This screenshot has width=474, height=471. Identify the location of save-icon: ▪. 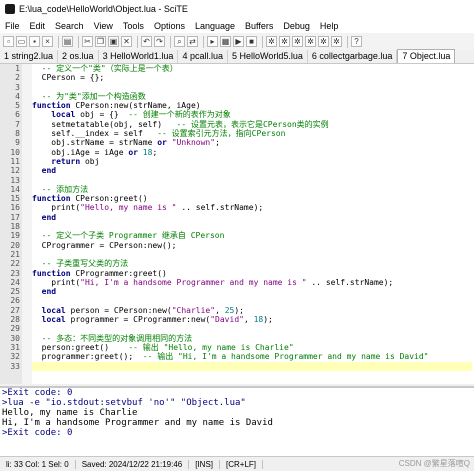
(34, 41).